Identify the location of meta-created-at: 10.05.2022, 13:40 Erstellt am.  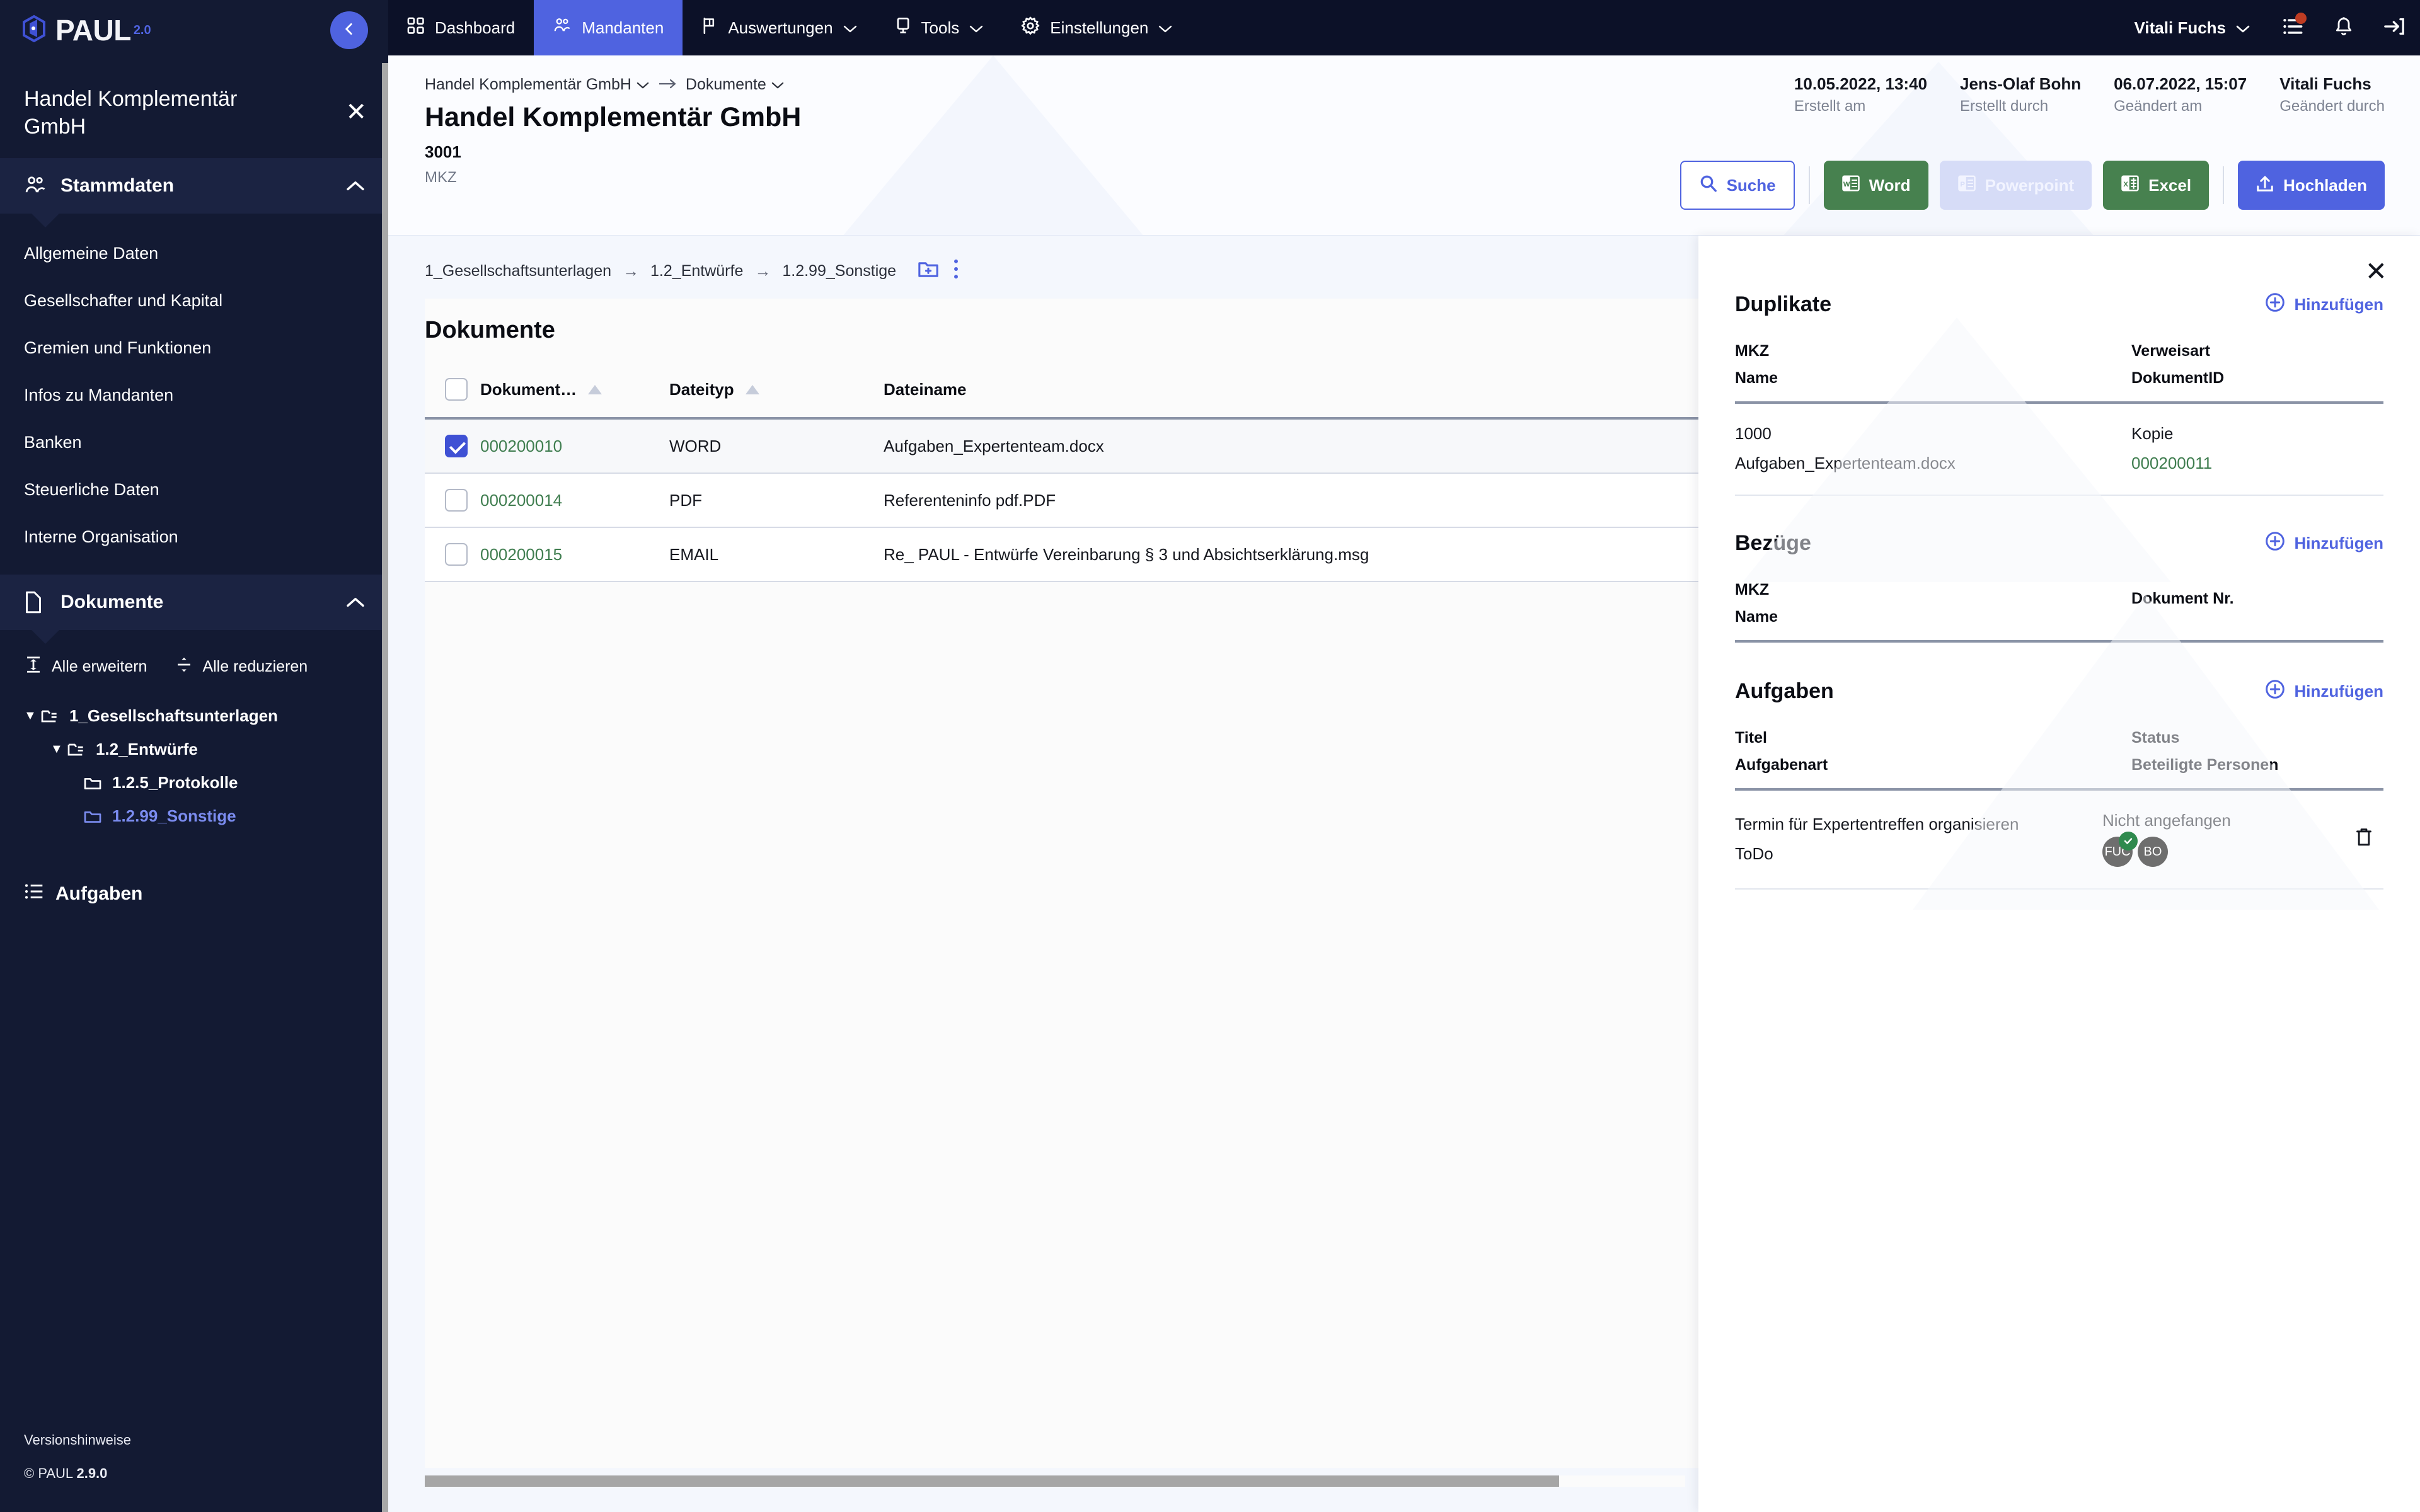
(1844, 94).